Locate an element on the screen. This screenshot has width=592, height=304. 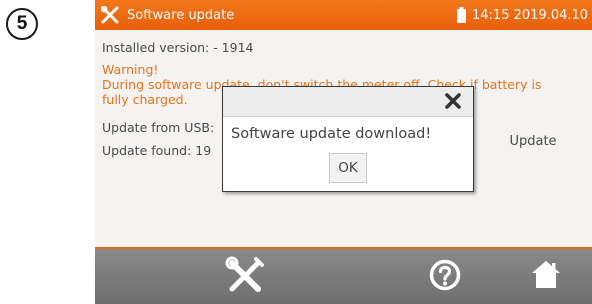
step-number: 5 is located at coordinates (22, 23).